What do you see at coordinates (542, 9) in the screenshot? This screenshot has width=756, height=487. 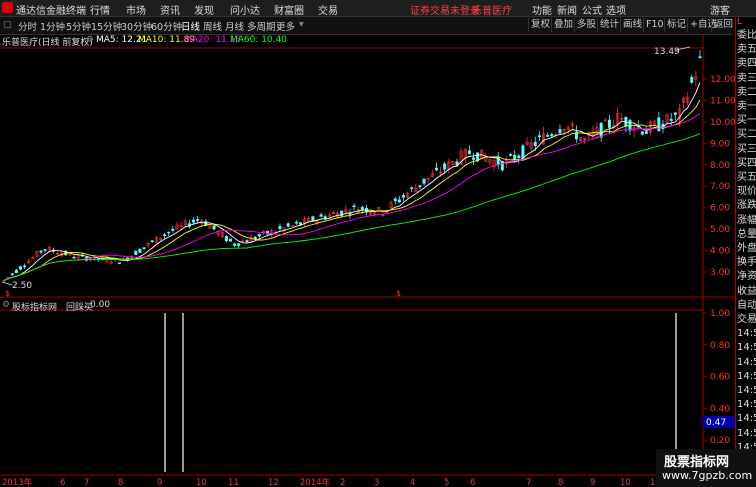 I see `menu-gongneng: 功能` at bounding box center [542, 9].